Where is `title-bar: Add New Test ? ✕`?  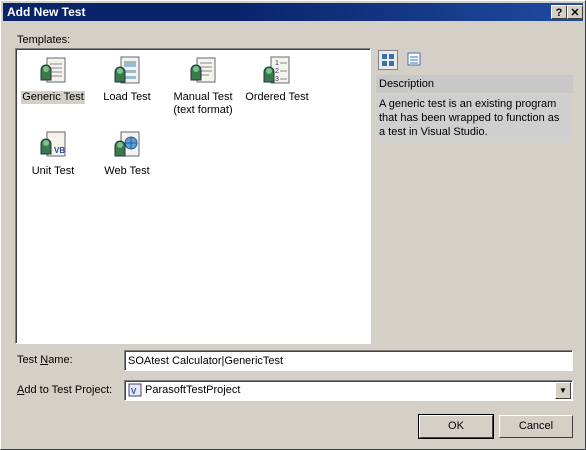 title-bar: Add New Test ? ✕ is located at coordinates (293, 12).